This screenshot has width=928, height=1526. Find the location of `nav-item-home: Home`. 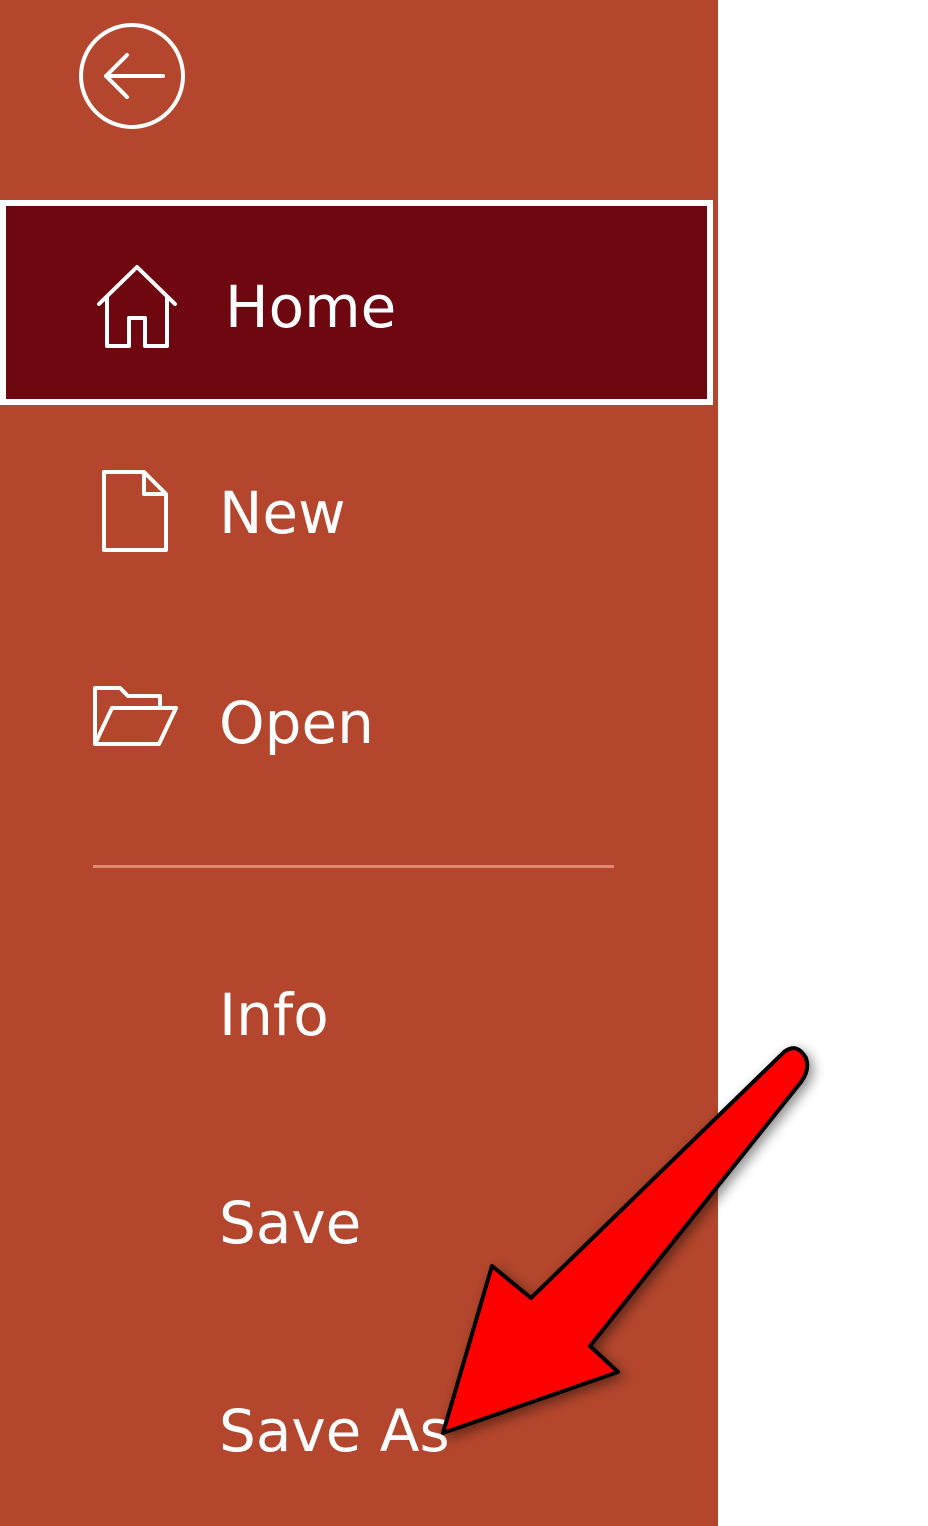

nav-item-home: Home is located at coordinates (356, 302).